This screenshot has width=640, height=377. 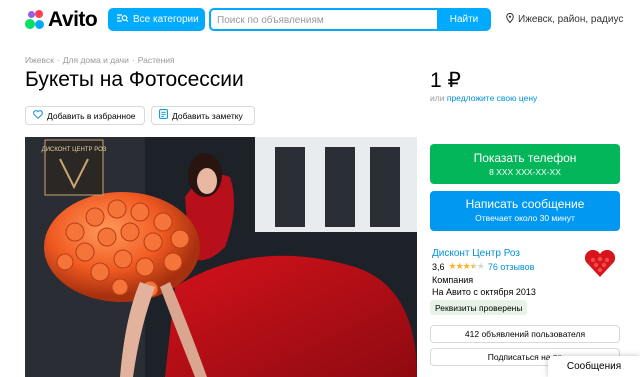 What do you see at coordinates (123, 19) in the screenshot?
I see `catalog-search-icon` at bounding box center [123, 19].